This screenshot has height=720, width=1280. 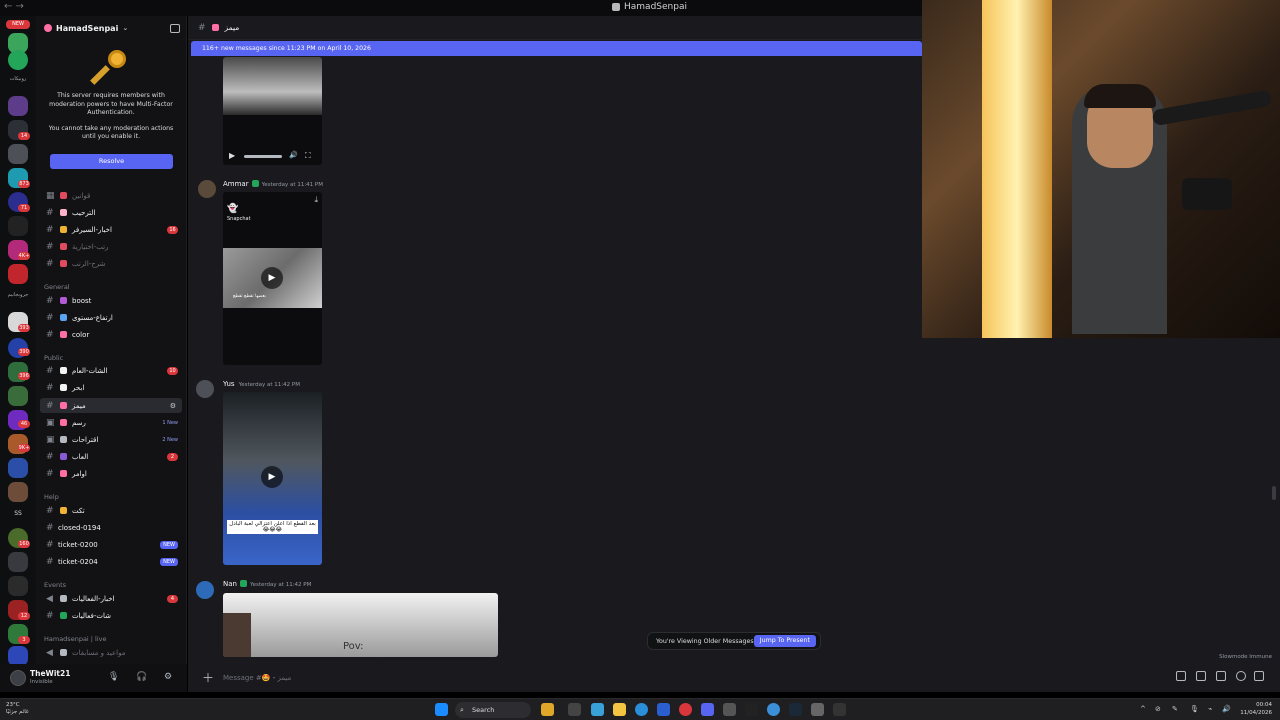 I want to click on category-general: General, so click(x=57, y=287).